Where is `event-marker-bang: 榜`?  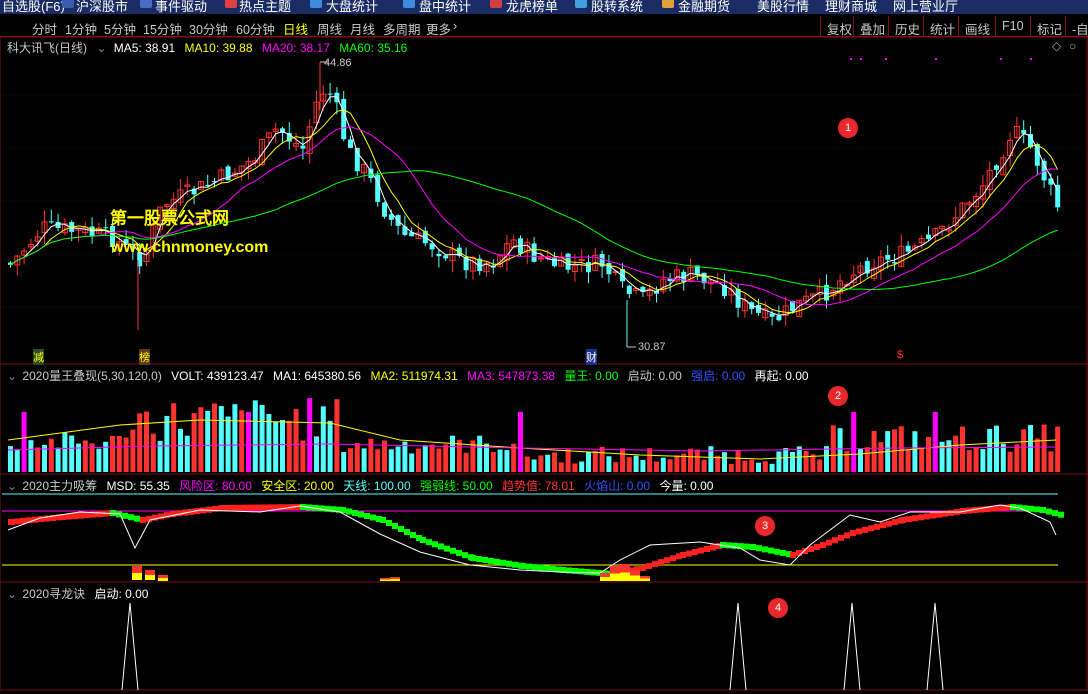 event-marker-bang: 榜 is located at coordinates (144, 357).